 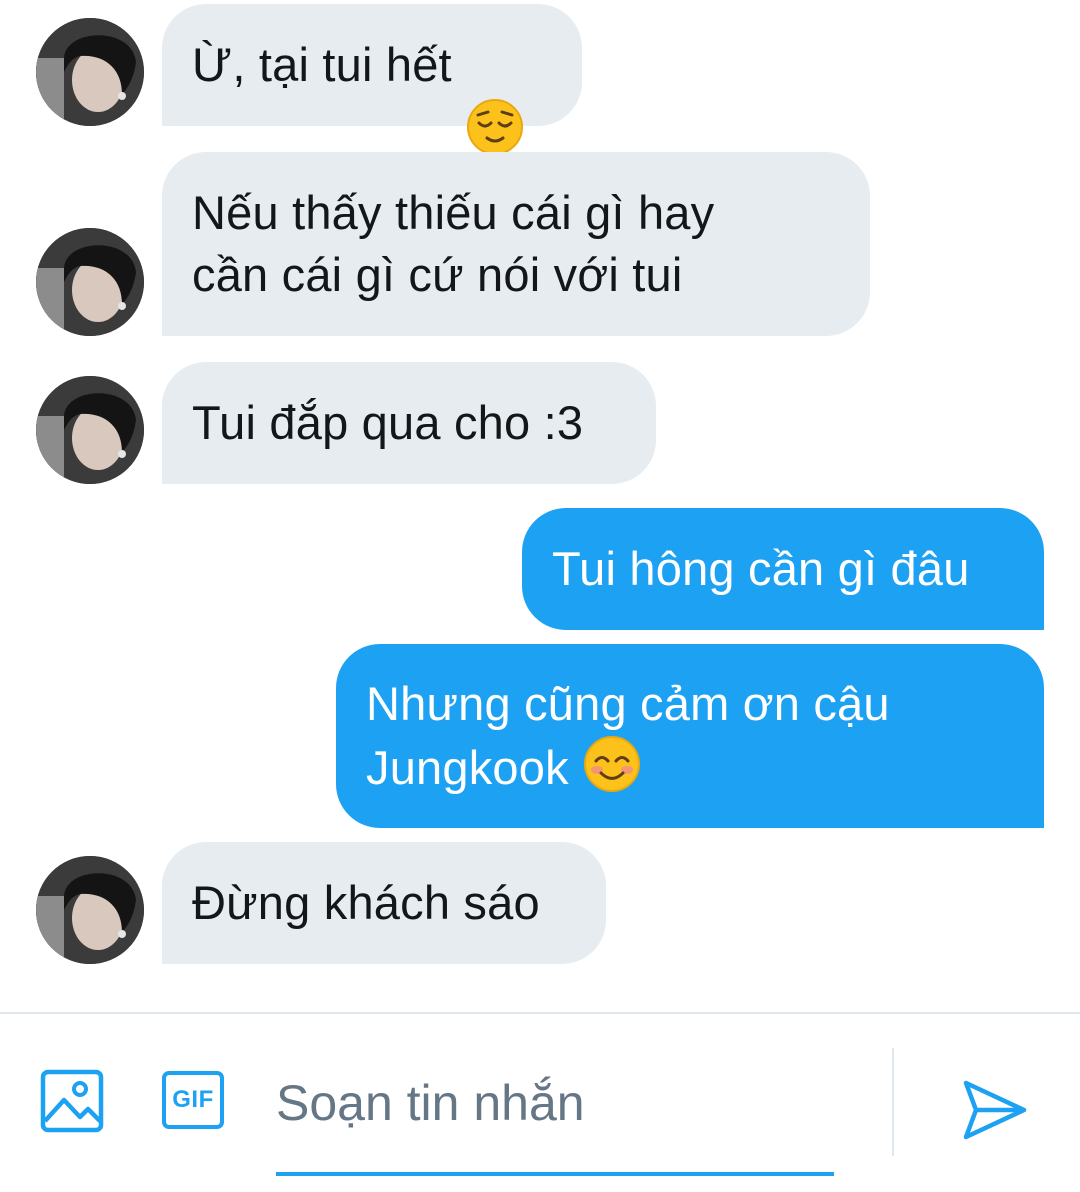 I want to click on message-input-wrapper, so click(x=555, y=1115).